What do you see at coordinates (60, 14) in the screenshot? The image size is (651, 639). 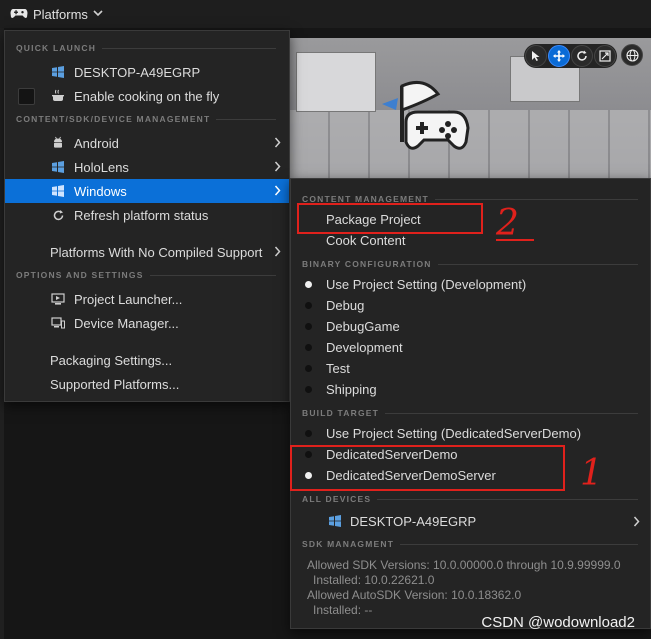 I see `platforms-label: Platforms` at bounding box center [60, 14].